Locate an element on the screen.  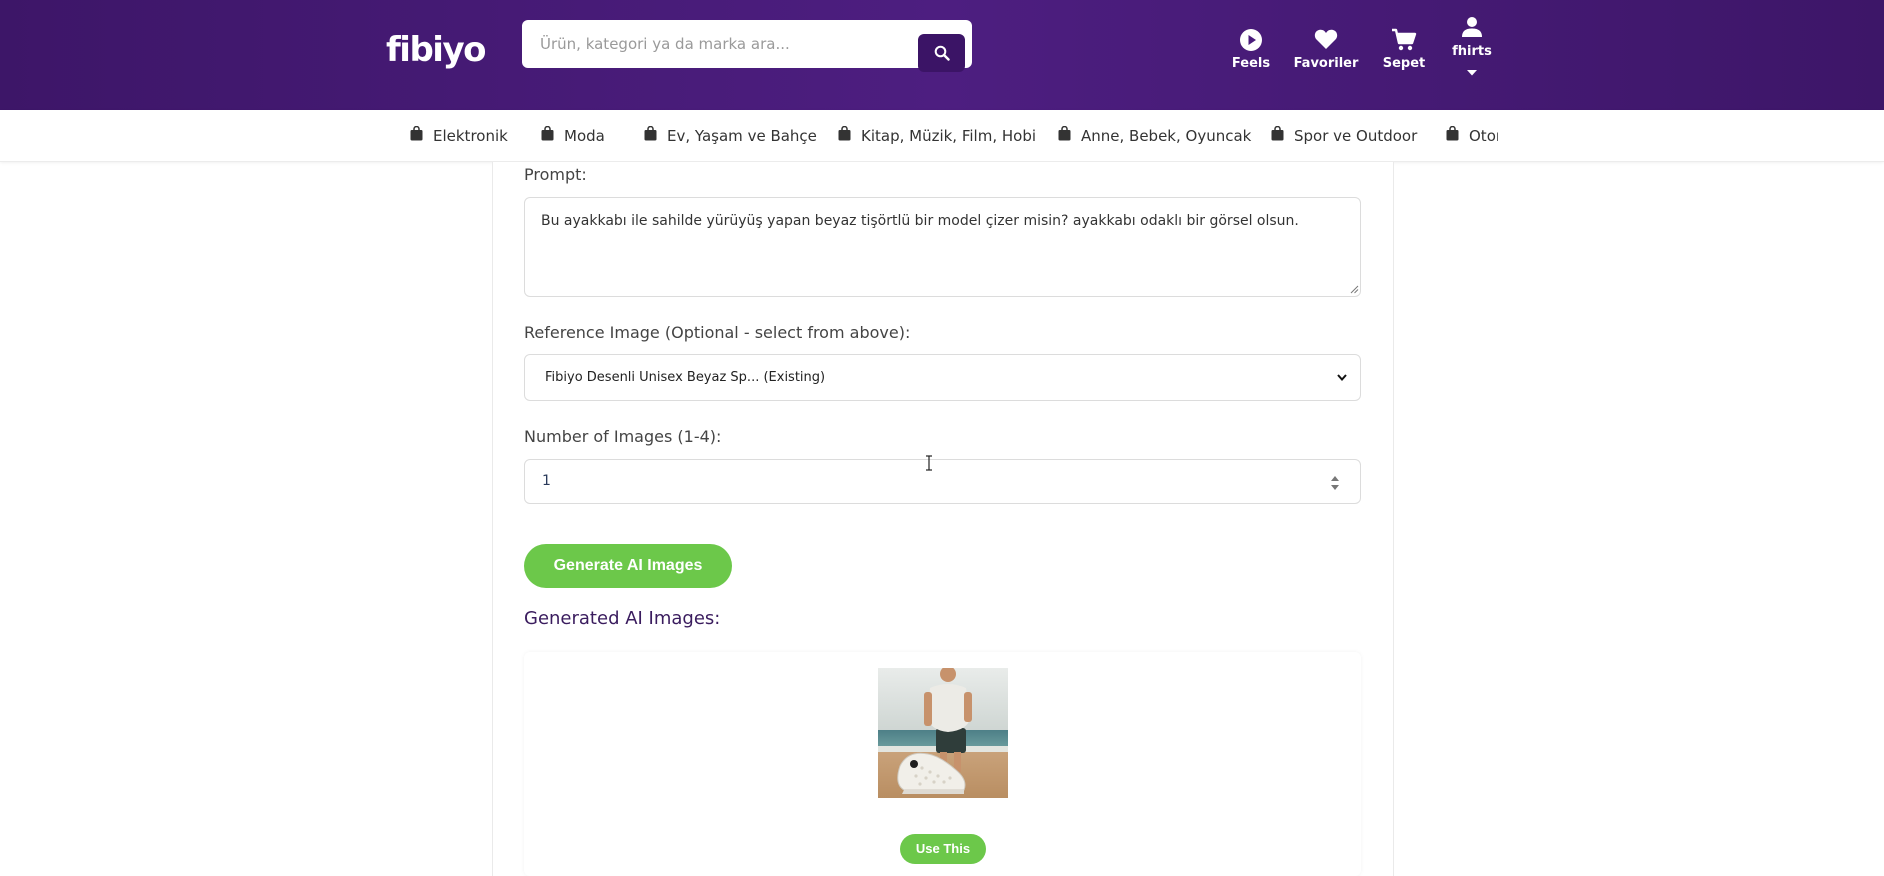
image-count-input: 1 is located at coordinates (942, 481).